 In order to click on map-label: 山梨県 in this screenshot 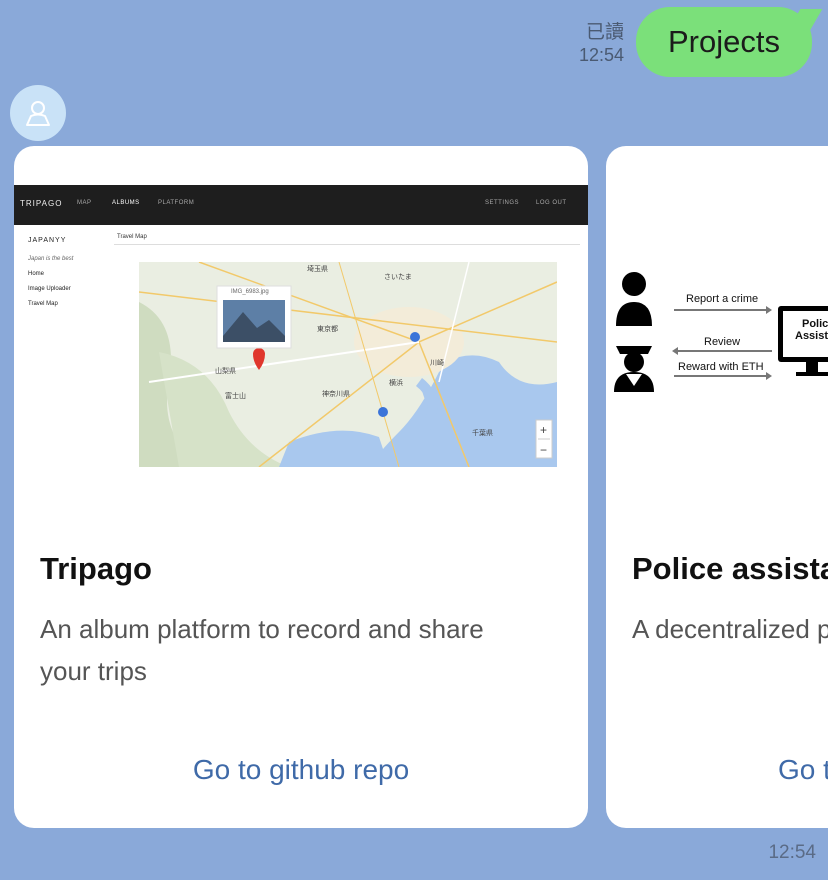, I will do `click(225, 371)`.